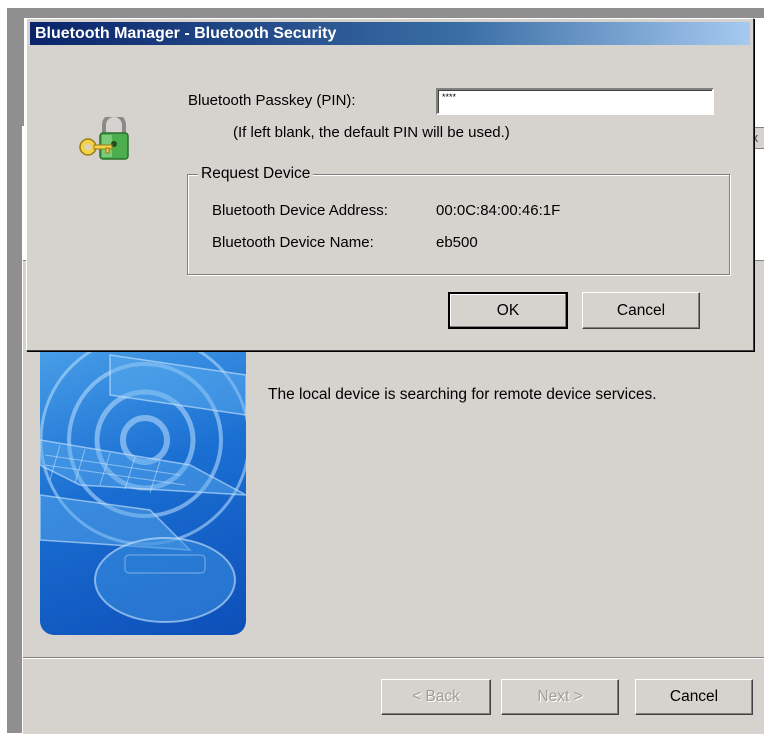 The width and height of the screenshot is (764, 734). What do you see at coordinates (272, 100) in the screenshot?
I see `pin-label: Bluetooth Passkey (PIN):` at bounding box center [272, 100].